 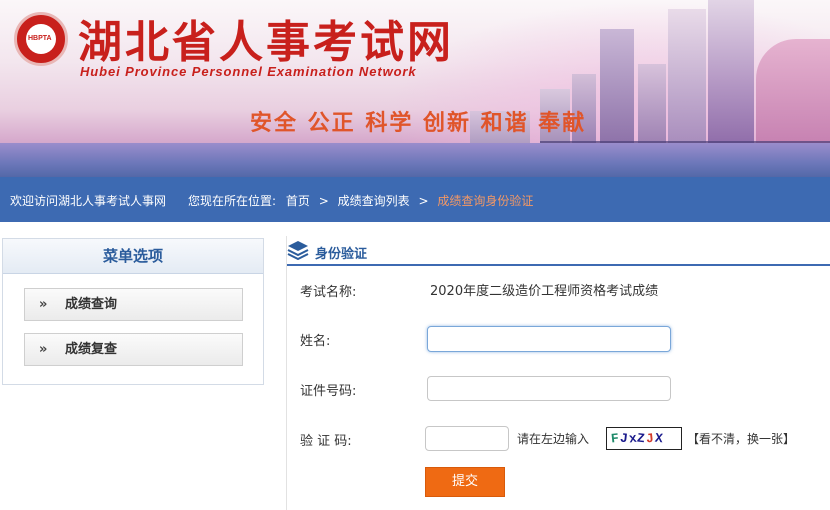 What do you see at coordinates (298, 250) in the screenshot?
I see `layers-icon` at bounding box center [298, 250].